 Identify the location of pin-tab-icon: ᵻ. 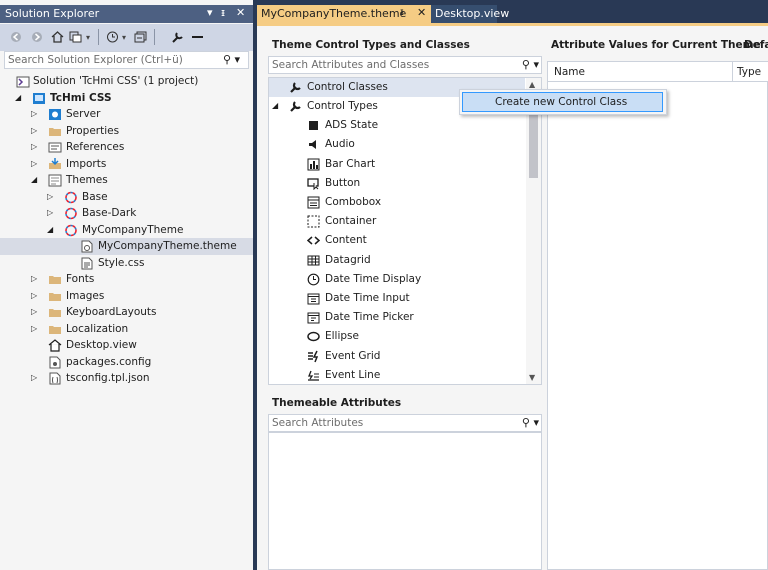
(402, 12).